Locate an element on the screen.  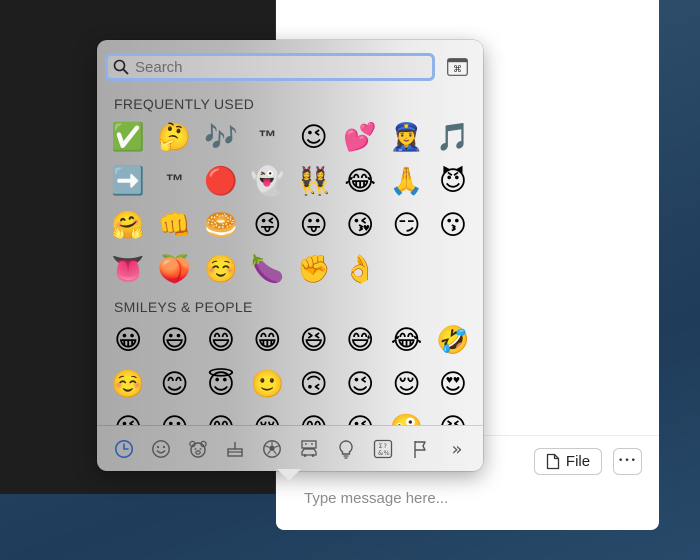
frequent-emoji: 🤗 is located at coordinates (128, 225).